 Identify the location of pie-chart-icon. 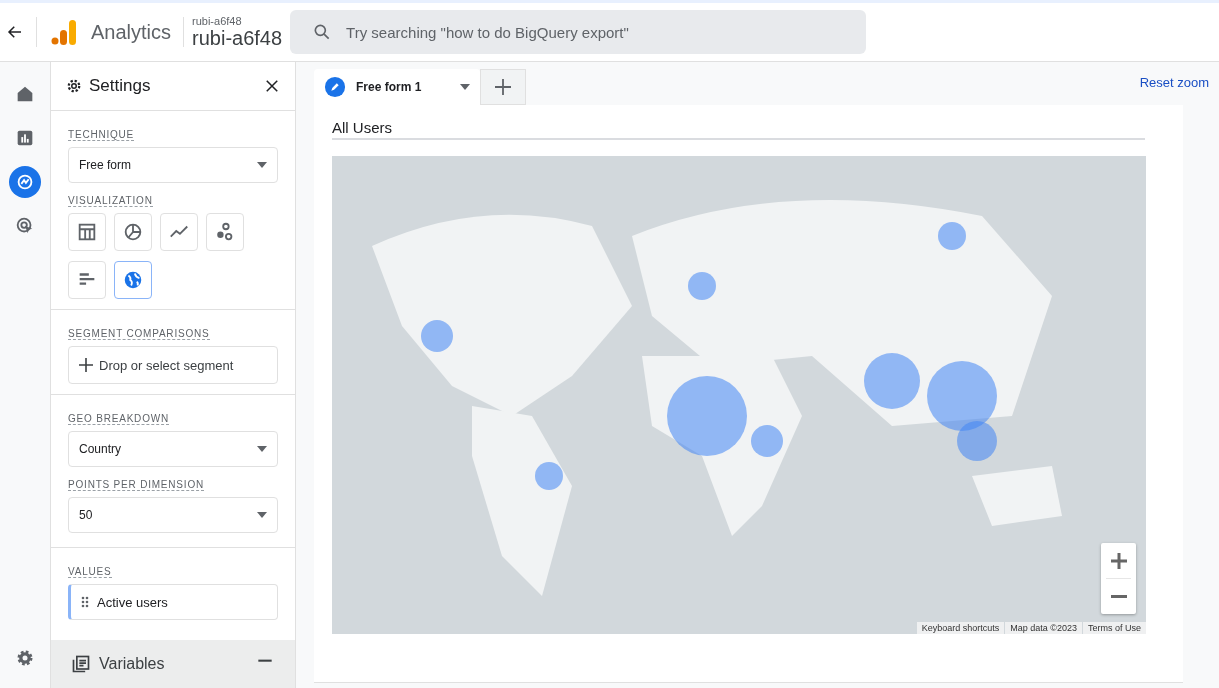
(133, 232).